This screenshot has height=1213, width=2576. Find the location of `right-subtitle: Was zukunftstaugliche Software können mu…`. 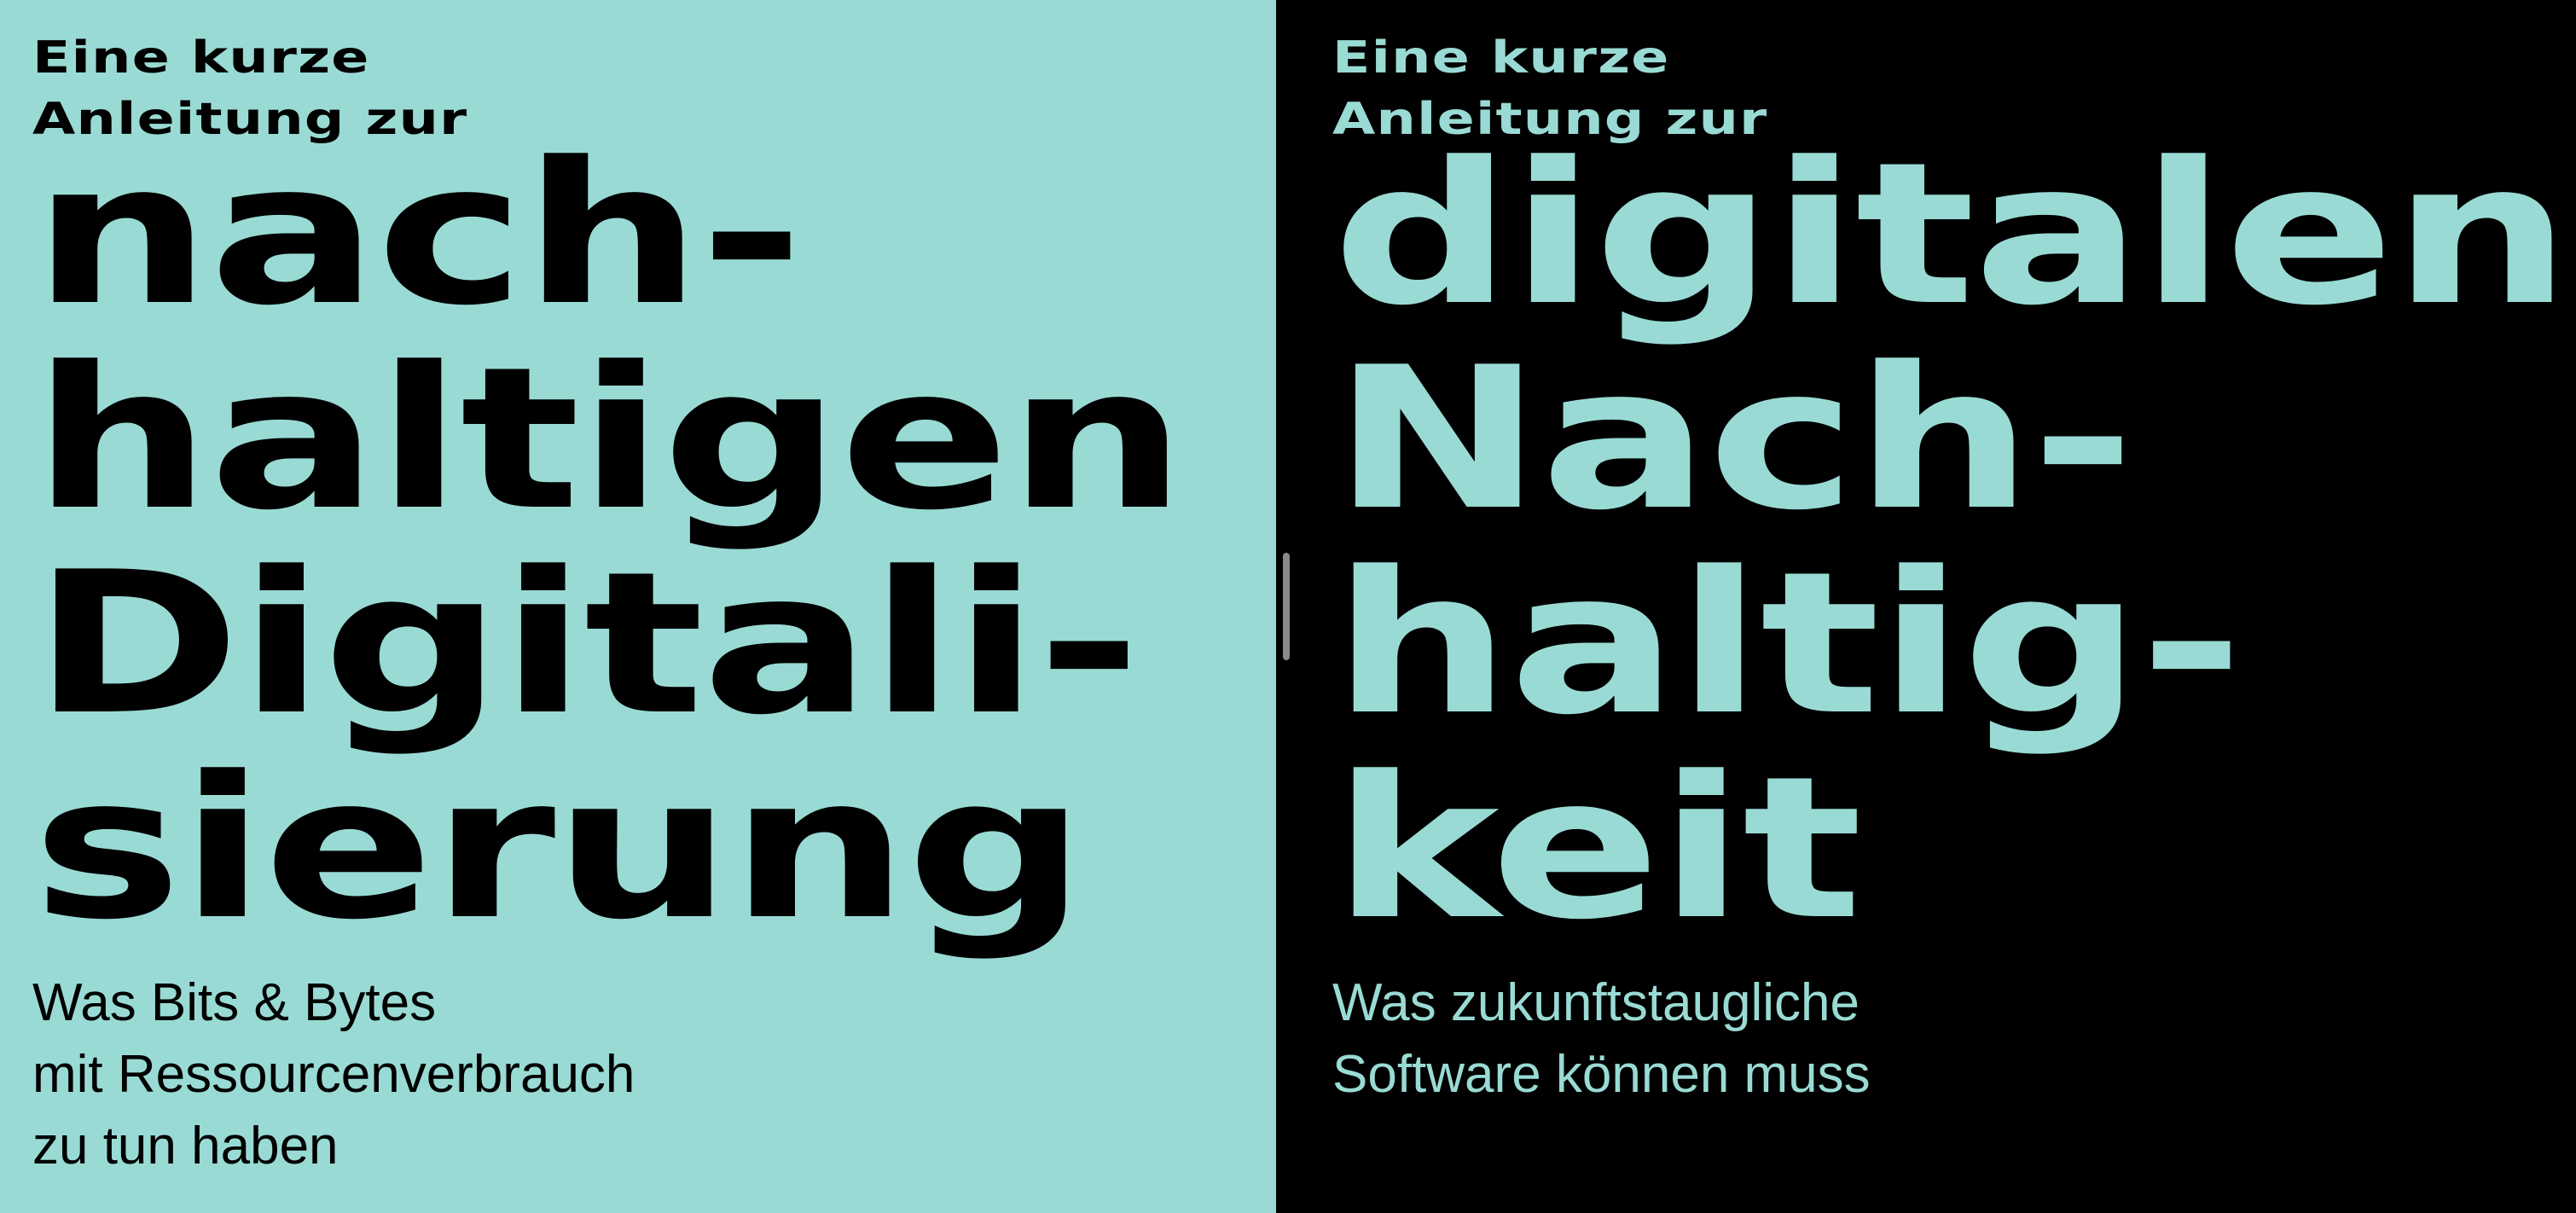

right-subtitle: Was zukunftstaugliche Software können mu… is located at coordinates (1601, 1038).